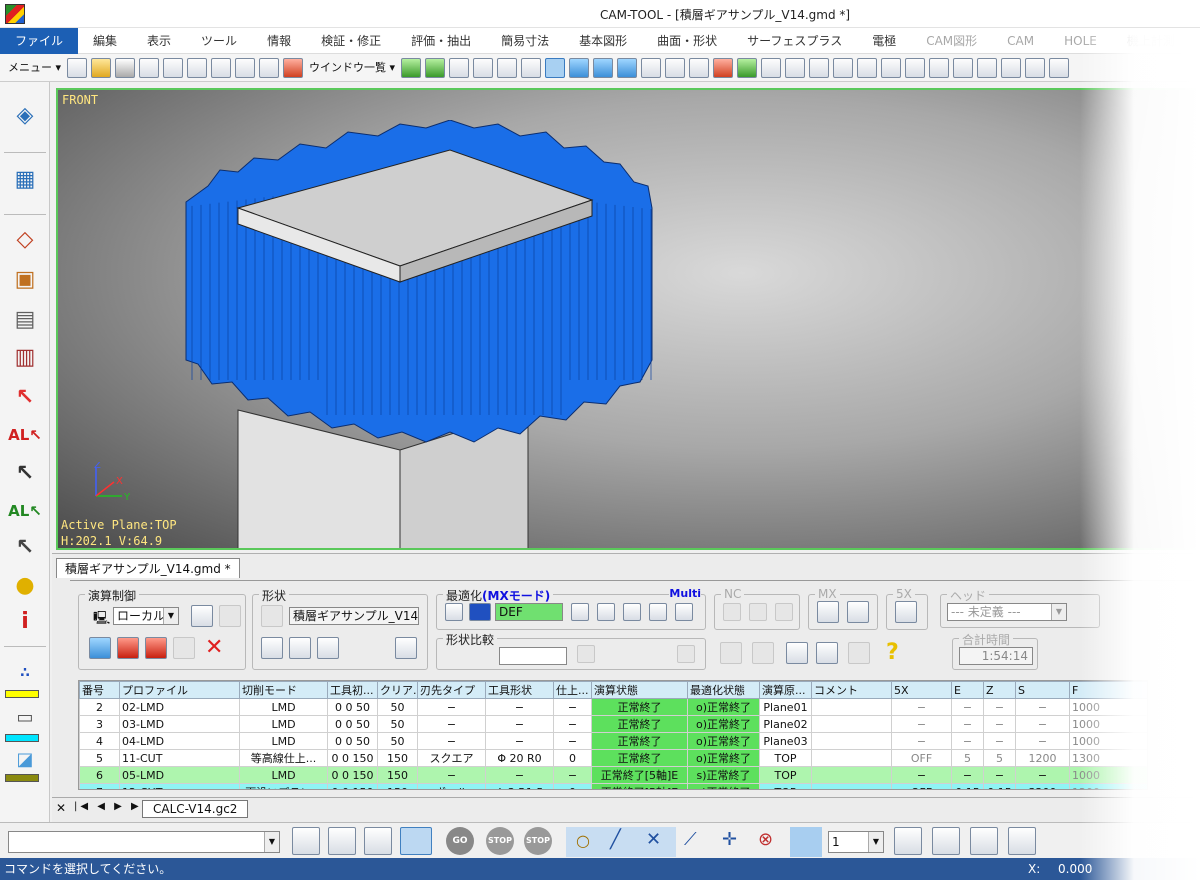 The width and height of the screenshot is (1200, 880). What do you see at coordinates (984, 841) in the screenshot?
I see `view-window-3-icon` at bounding box center [984, 841].